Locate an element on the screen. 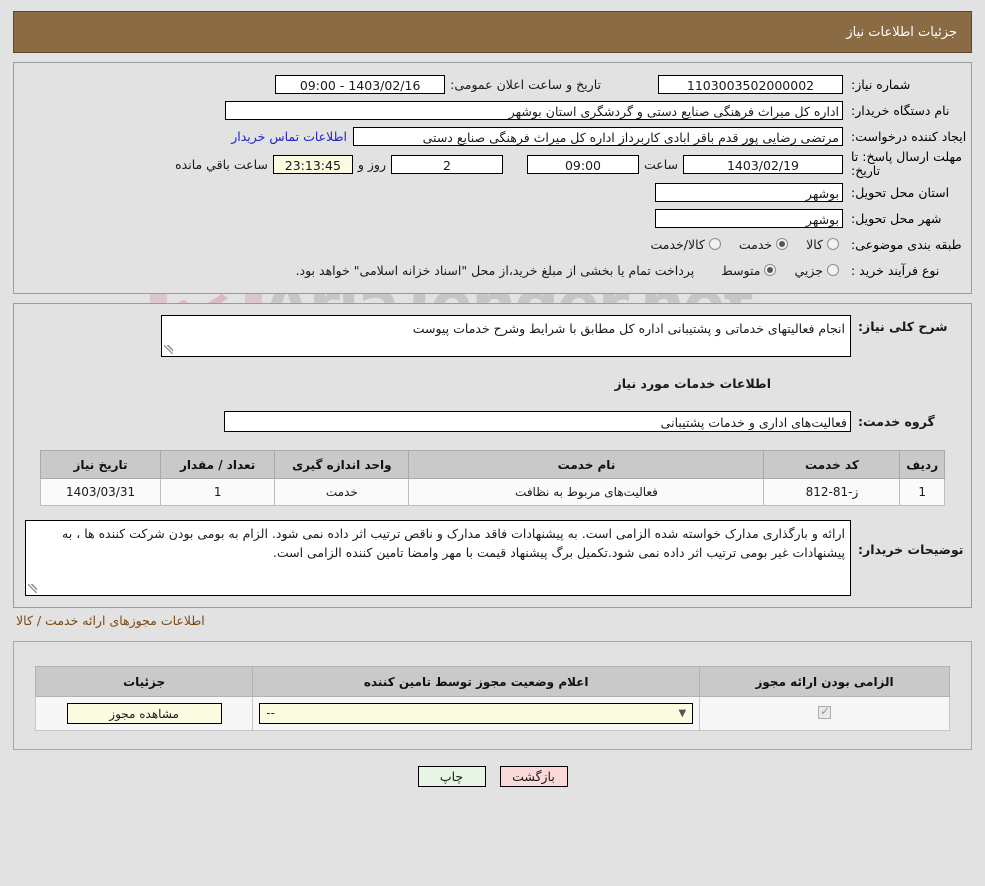 The width and height of the screenshot is (985, 886). buyer-contact-link: اطلاعات تماس خریدار is located at coordinates (289, 136).